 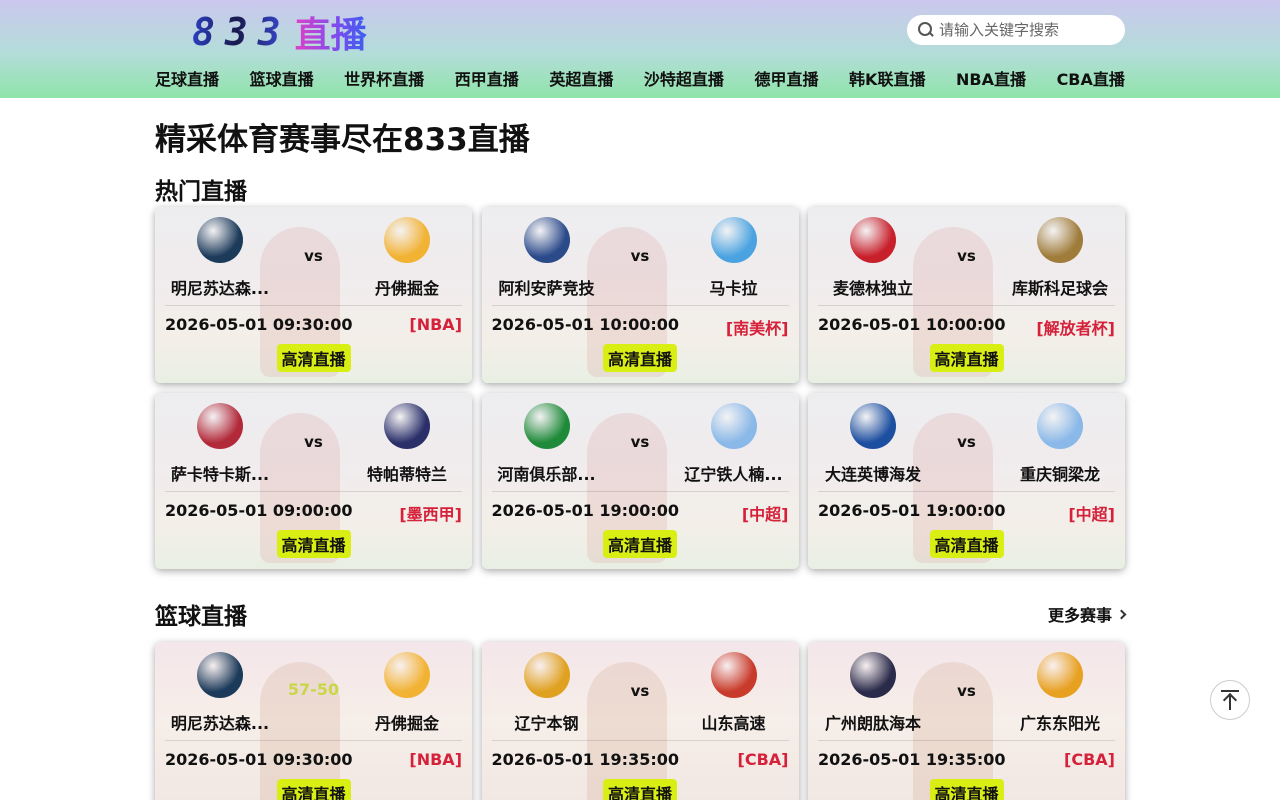 I want to click on match-time: 2026-05-01 19:35:00, so click(x=585, y=759).